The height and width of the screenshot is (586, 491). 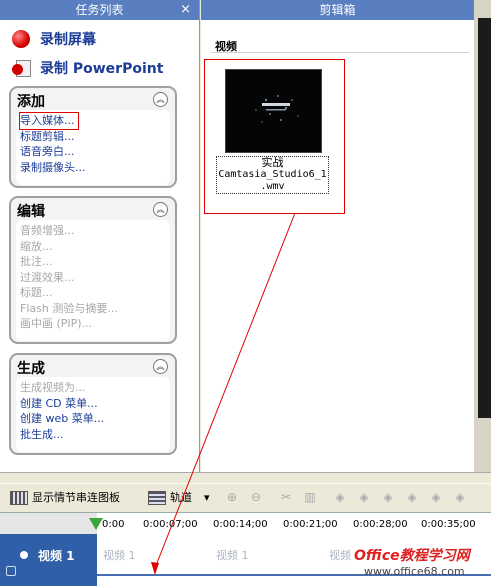 What do you see at coordinates (157, 498) in the screenshot?
I see `tracks-icon` at bounding box center [157, 498].